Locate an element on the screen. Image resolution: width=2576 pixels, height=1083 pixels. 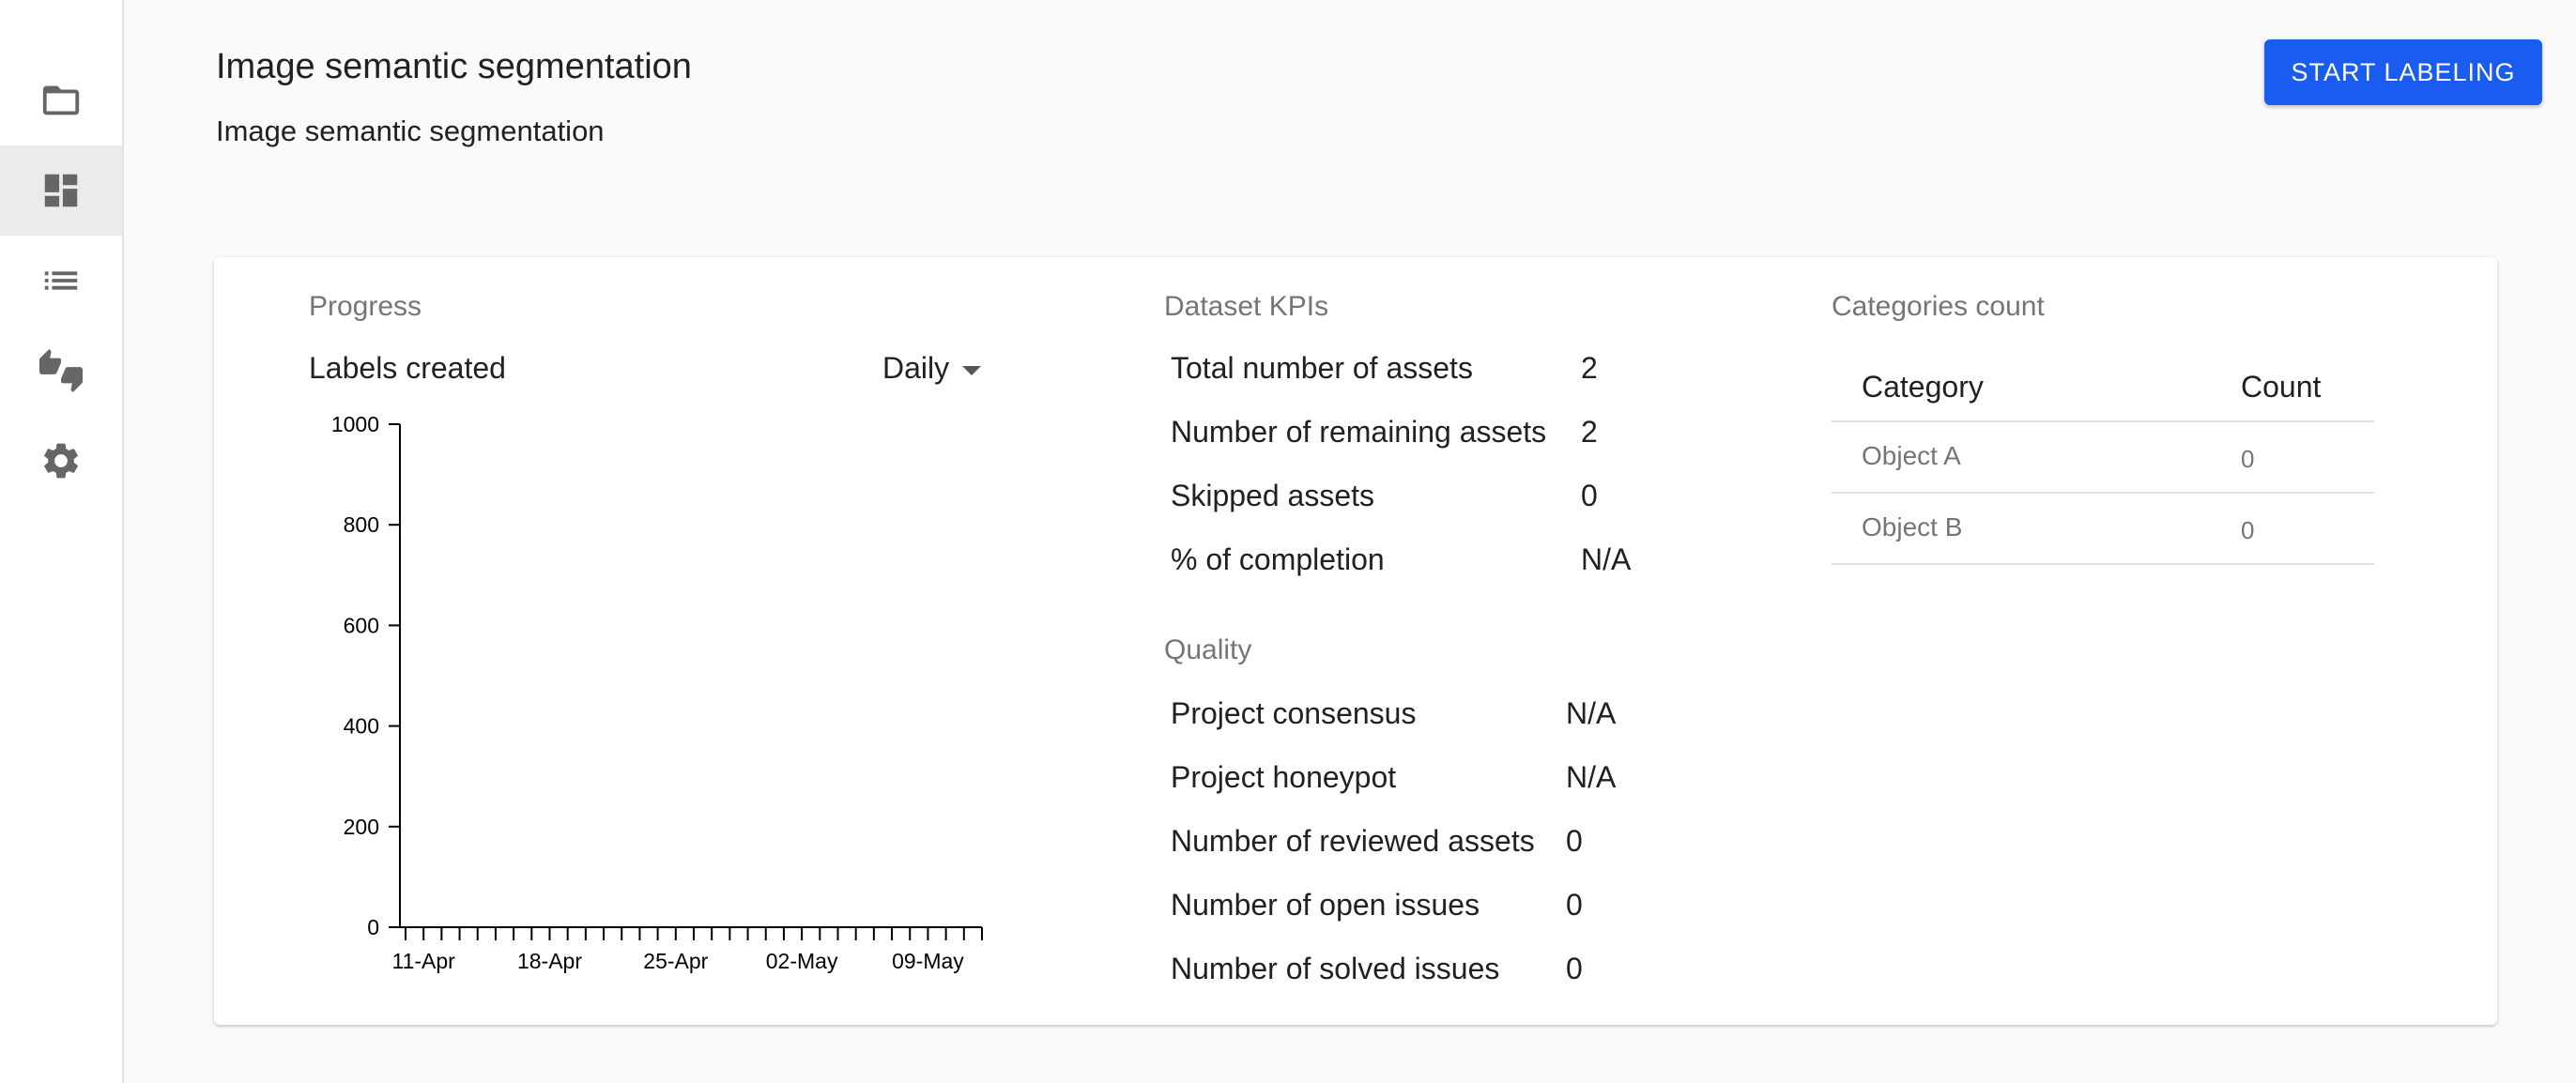
sidebar-item-dashboard is located at coordinates (61, 190).